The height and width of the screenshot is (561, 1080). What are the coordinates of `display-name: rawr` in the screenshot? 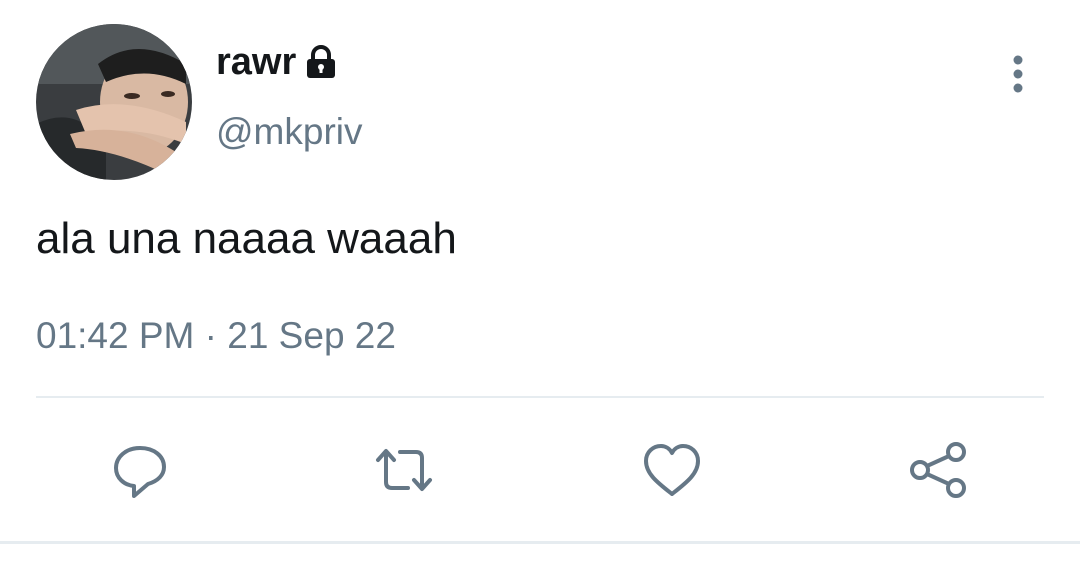 It's located at (256, 62).